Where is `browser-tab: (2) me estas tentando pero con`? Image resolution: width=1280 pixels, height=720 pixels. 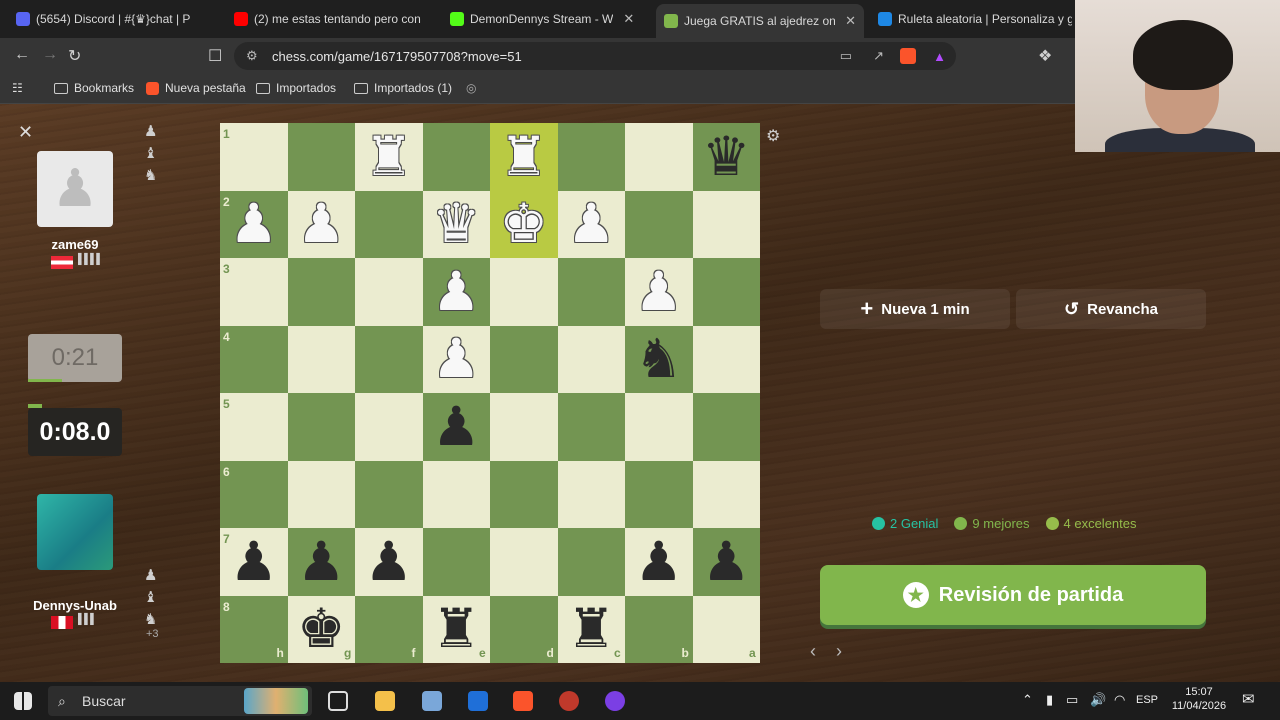
browser-tab: (2) me estas tentando pero con is located at coordinates (334, 19).